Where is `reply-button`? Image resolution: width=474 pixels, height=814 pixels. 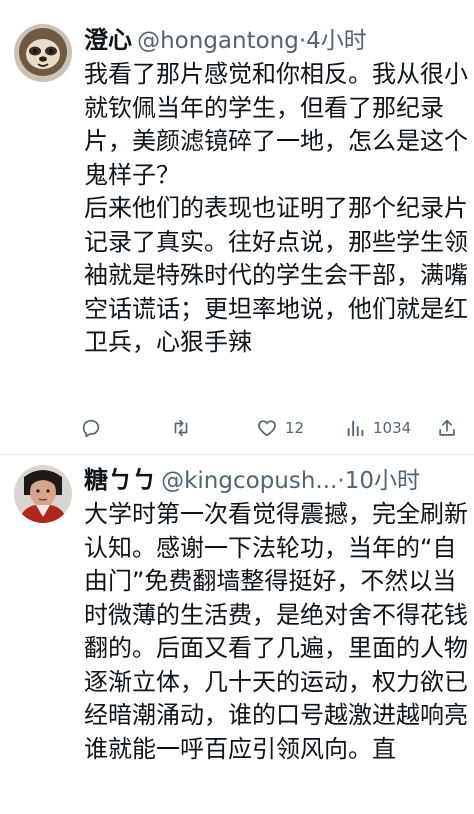
reply-button is located at coordinates (91, 428).